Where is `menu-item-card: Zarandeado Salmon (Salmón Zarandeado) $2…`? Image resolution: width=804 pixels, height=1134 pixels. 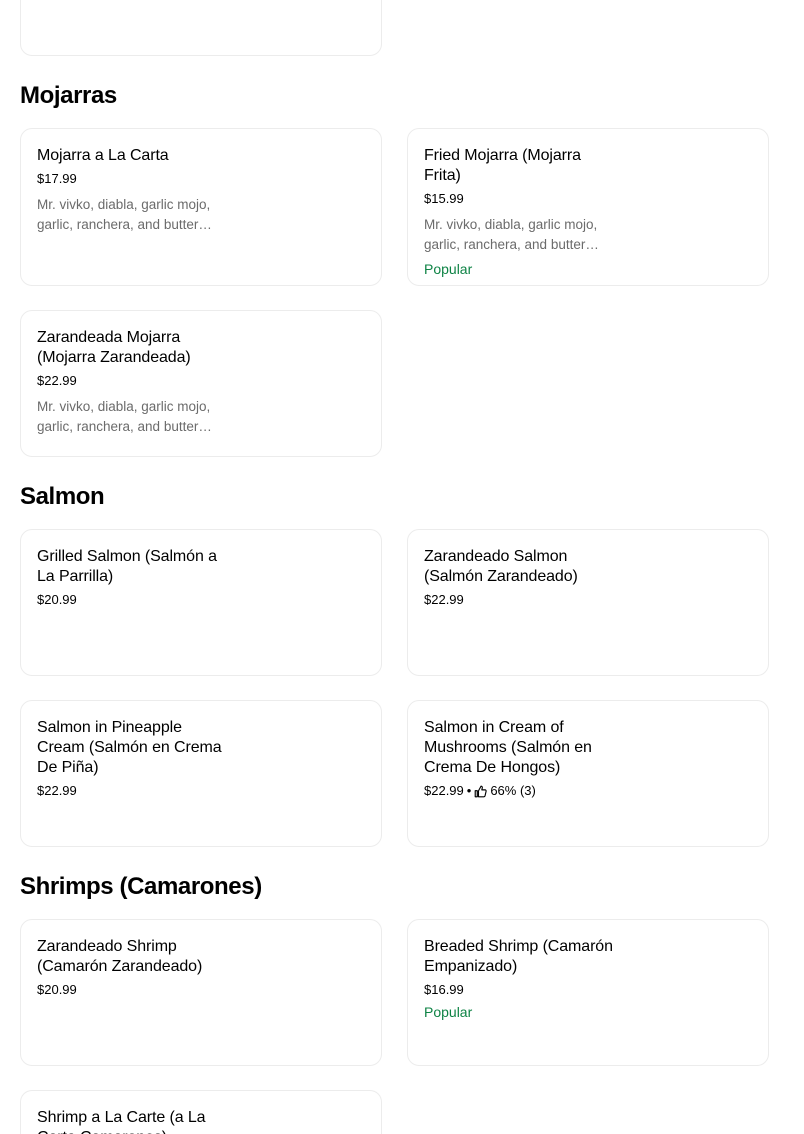
menu-item-card: Zarandeado Salmon (Salmón Zarandeado) $2… is located at coordinates (588, 602).